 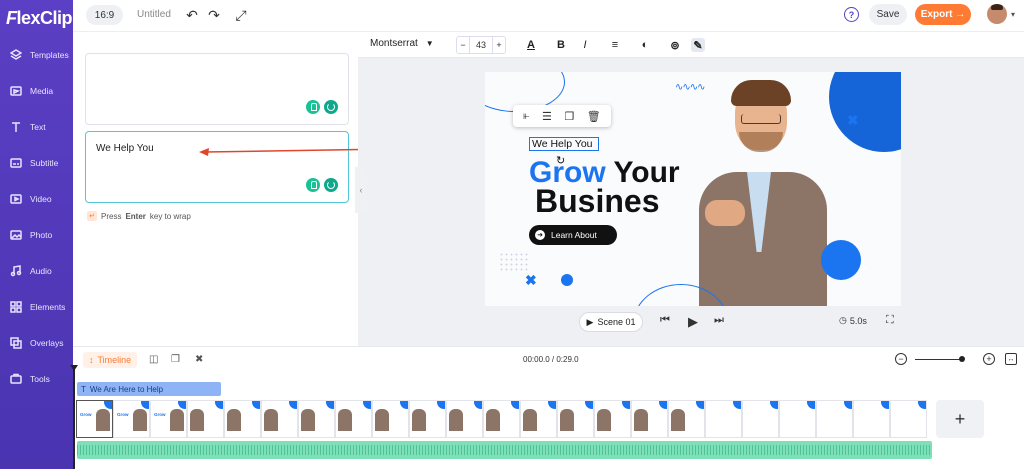 I want to click on font-size-stepper: − 43 +, so click(x=481, y=45).